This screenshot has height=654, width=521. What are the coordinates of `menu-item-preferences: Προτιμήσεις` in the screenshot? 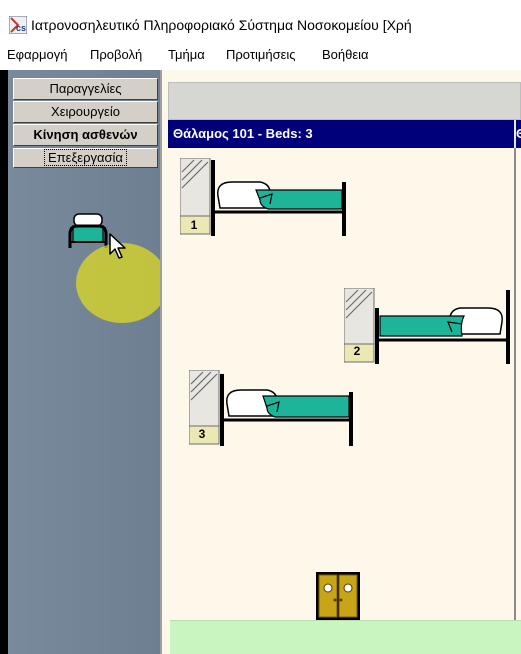 It's located at (261, 54).